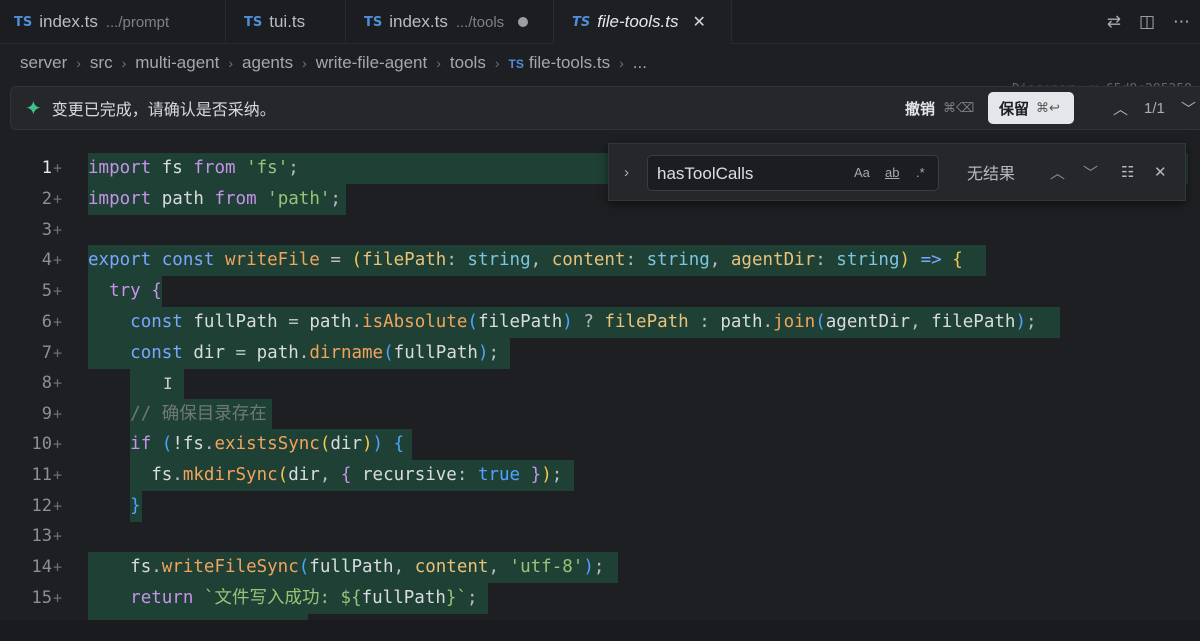  What do you see at coordinates (523, 22) in the screenshot?
I see `unsaved-dot-icon` at bounding box center [523, 22].